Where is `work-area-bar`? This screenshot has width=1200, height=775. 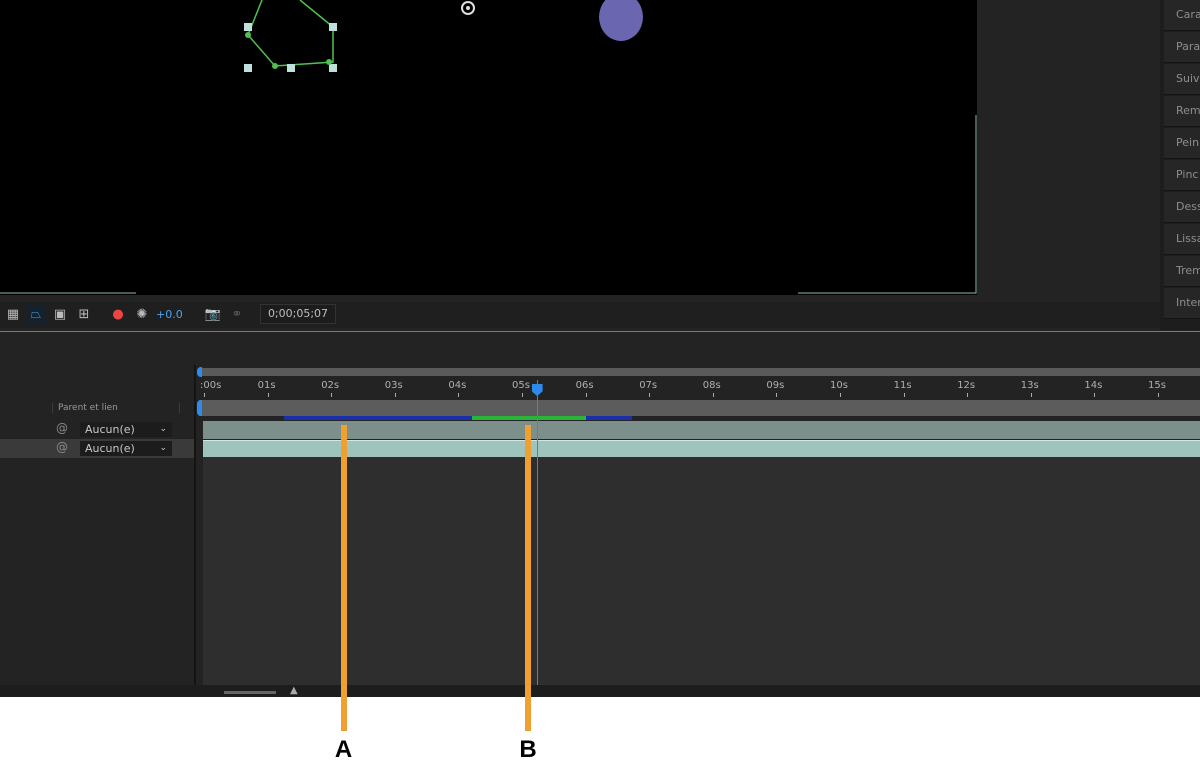
work-area-bar is located at coordinates (699, 408).